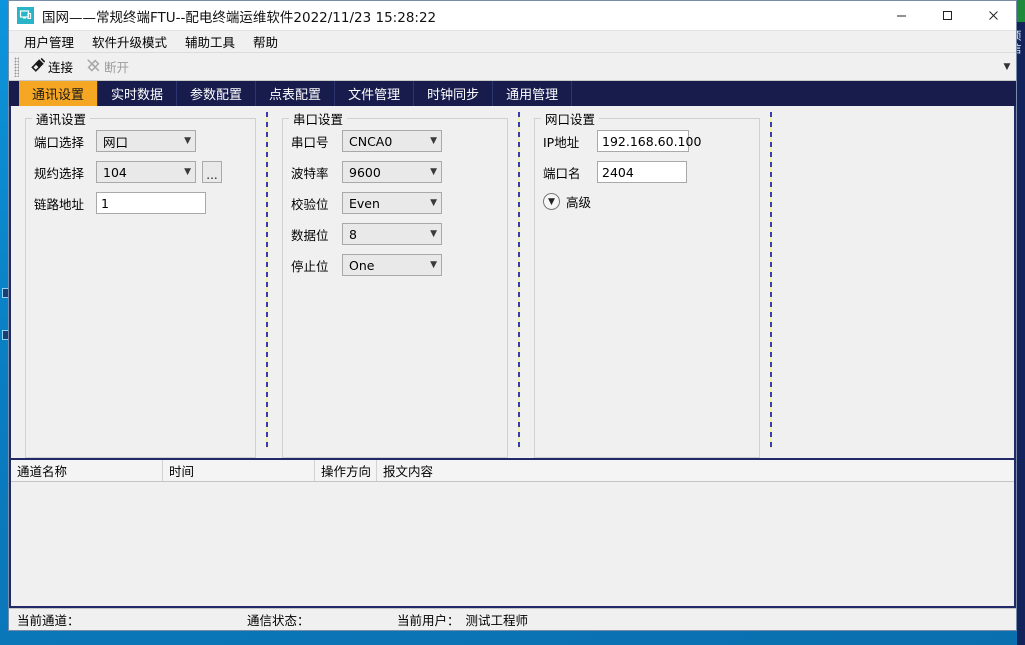 The width and height of the screenshot is (1025, 645). What do you see at coordinates (296, 93) in the screenshot?
I see `tab-point-table-config: 点表配置` at bounding box center [296, 93].